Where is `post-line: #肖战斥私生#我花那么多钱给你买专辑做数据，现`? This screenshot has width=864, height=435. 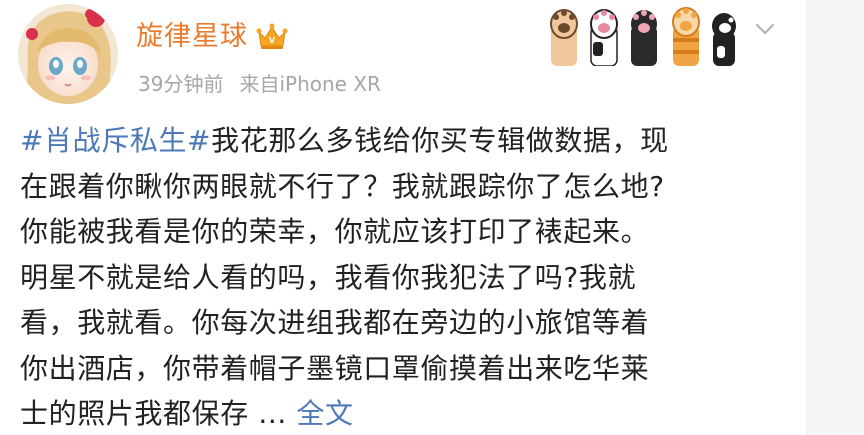 post-line: #肖战斥私生#我花那么多钱给你买专辑做数据，现 is located at coordinates (400, 141).